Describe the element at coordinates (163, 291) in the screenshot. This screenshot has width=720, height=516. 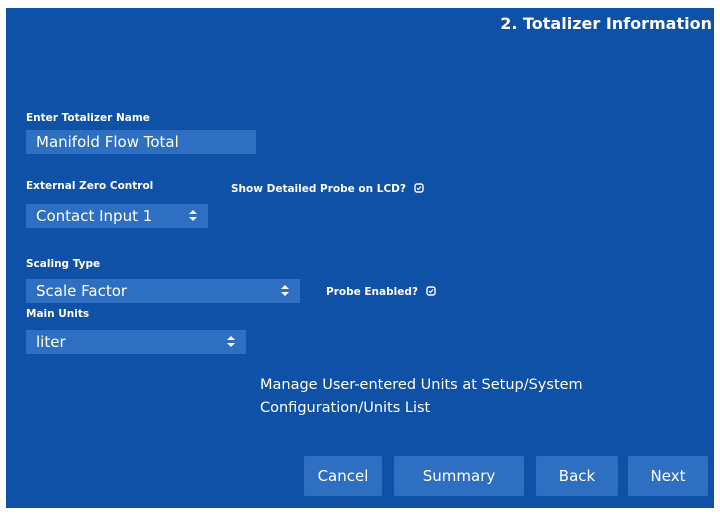
I see `scaling-type-select: Scale Factor` at that location.